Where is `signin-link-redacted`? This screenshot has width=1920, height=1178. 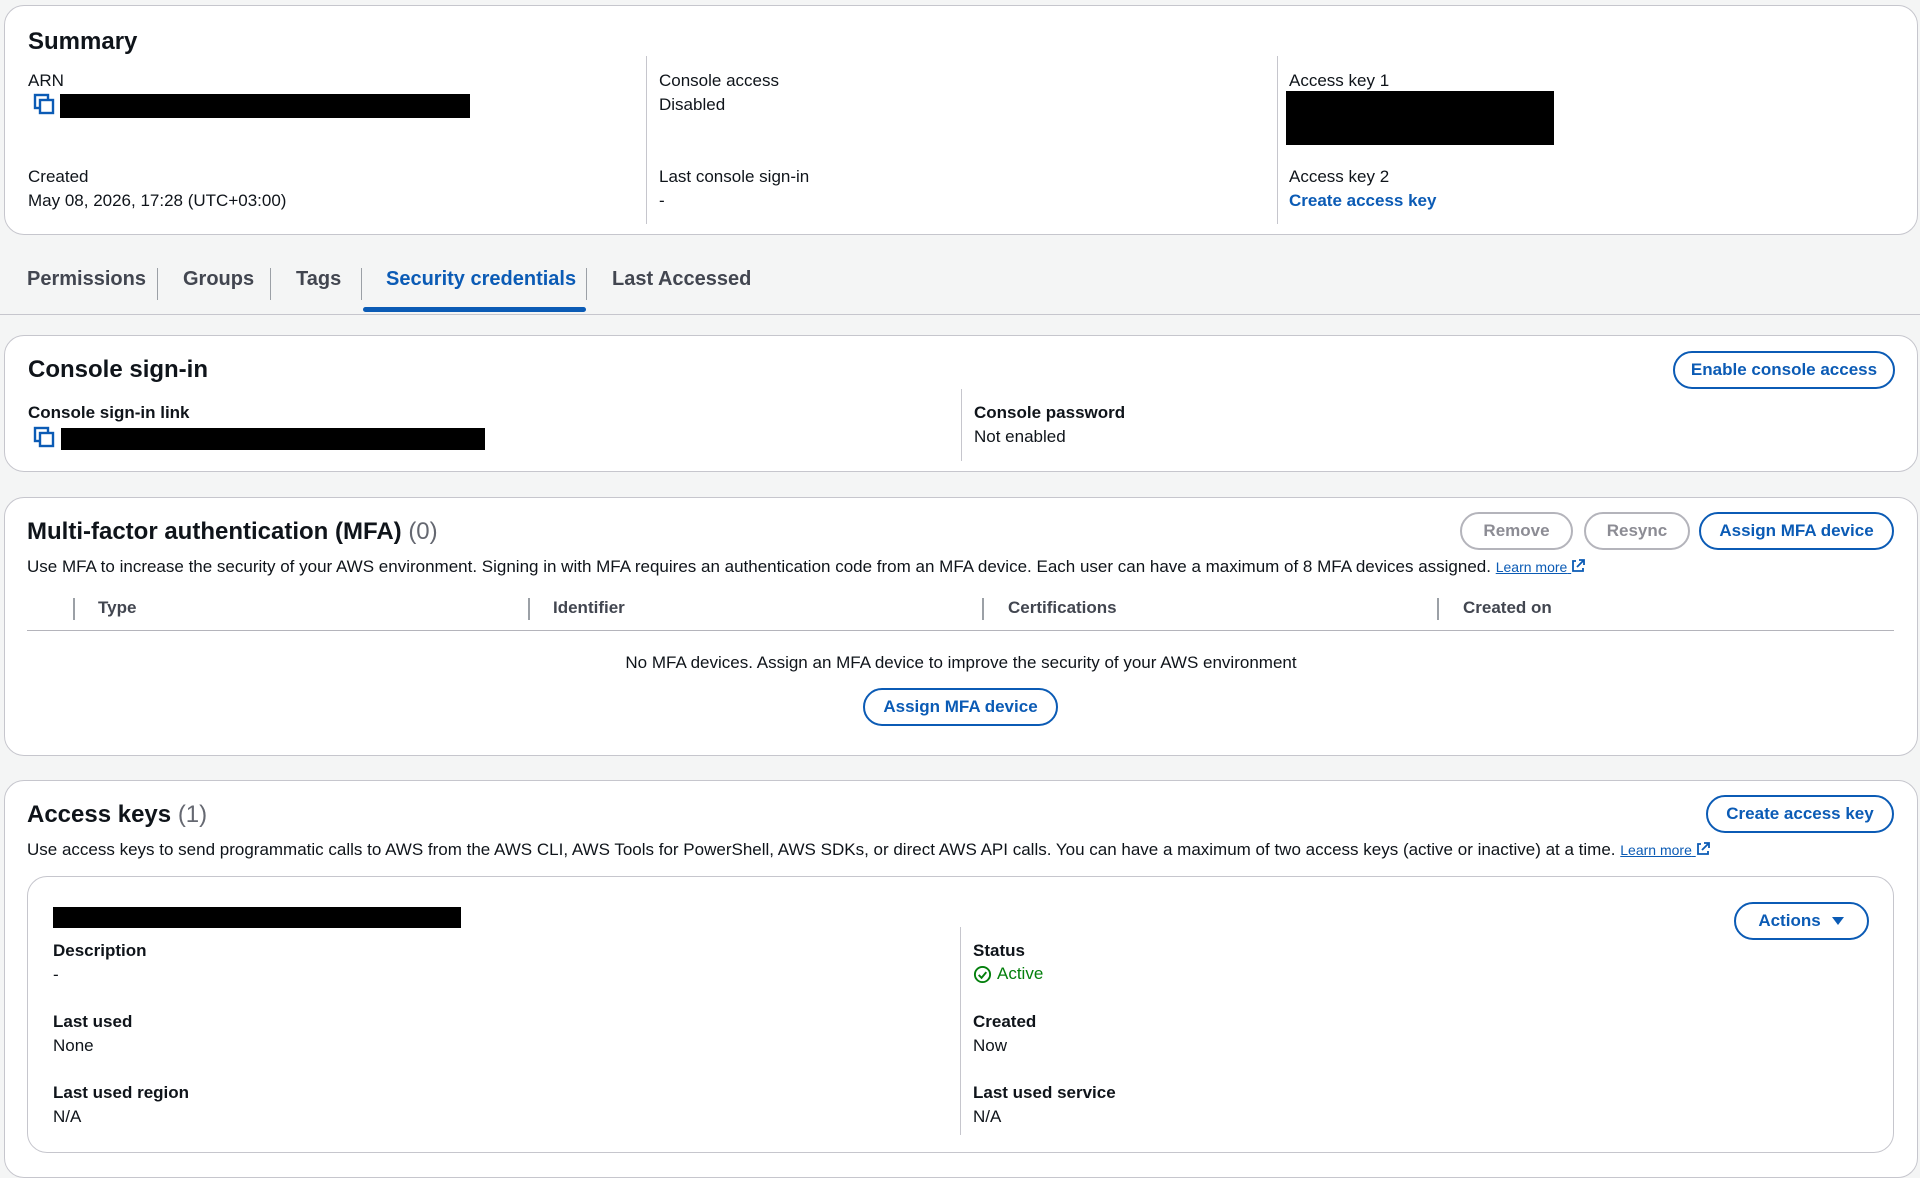 signin-link-redacted is located at coordinates (273, 439).